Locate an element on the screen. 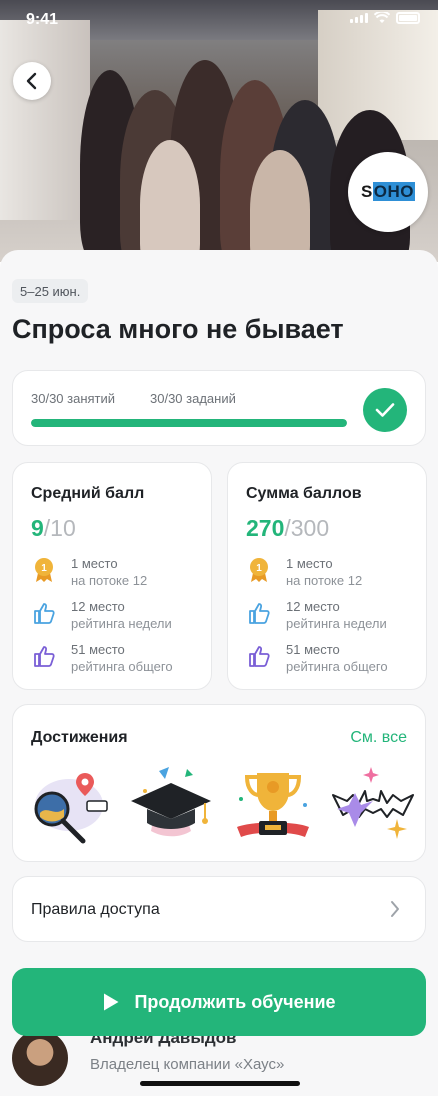 The image size is (438, 1096). status-icons is located at coordinates (385, 18).